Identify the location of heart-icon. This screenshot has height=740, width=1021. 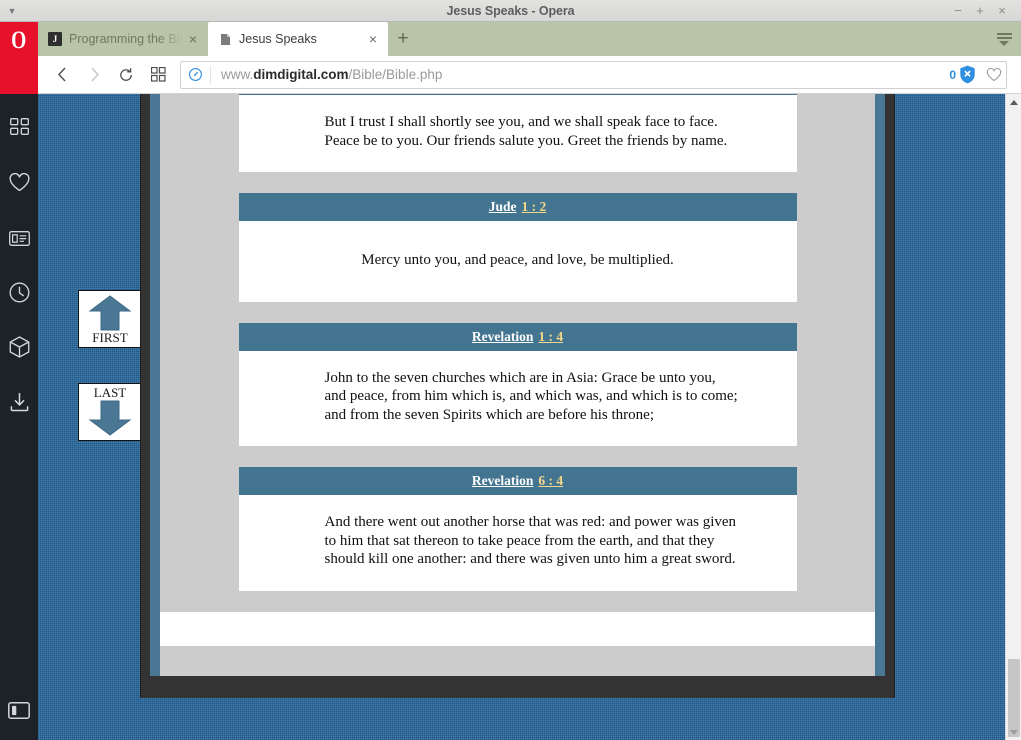
(19, 184).